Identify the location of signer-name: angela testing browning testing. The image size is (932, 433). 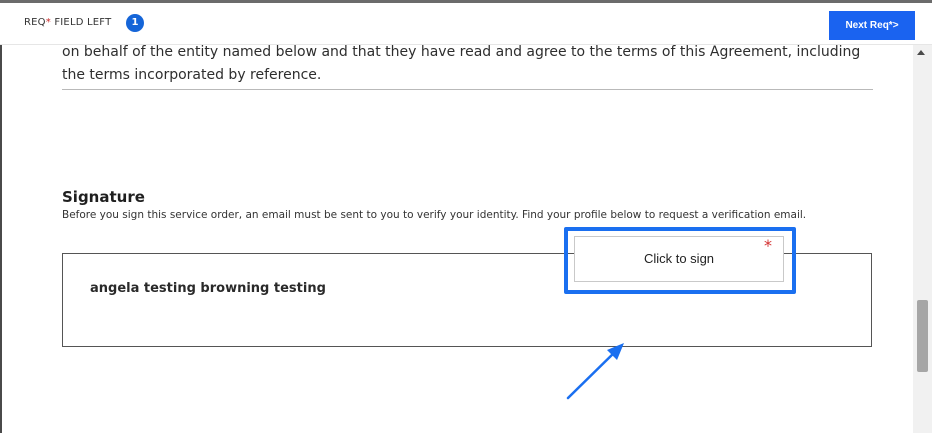
(208, 288).